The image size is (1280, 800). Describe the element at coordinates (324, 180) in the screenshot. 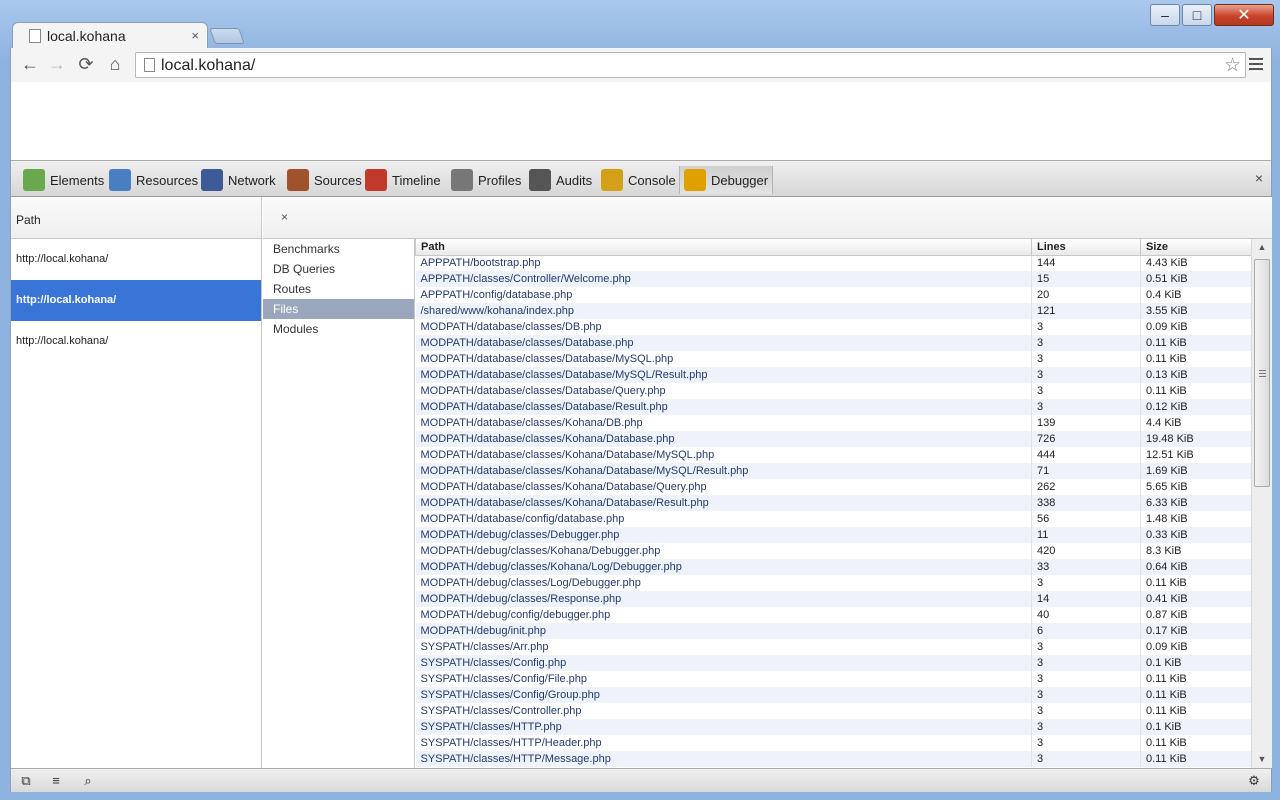

I see `devtools-tab-sources: Sources` at that location.